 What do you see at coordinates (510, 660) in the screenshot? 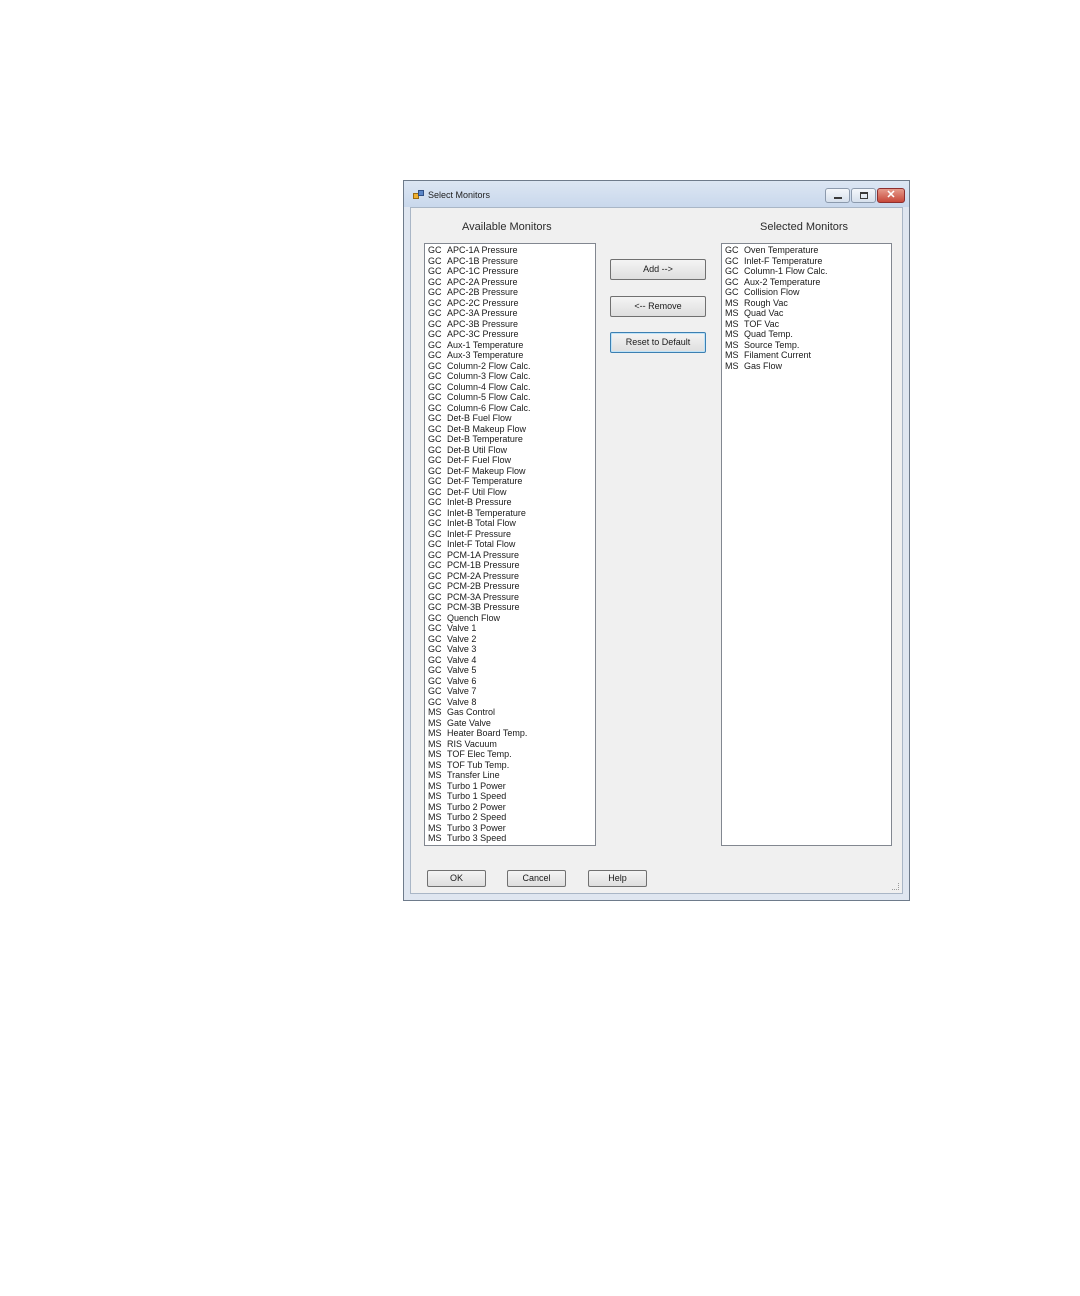
I see `list-item: GC Valve 4` at bounding box center [510, 660].